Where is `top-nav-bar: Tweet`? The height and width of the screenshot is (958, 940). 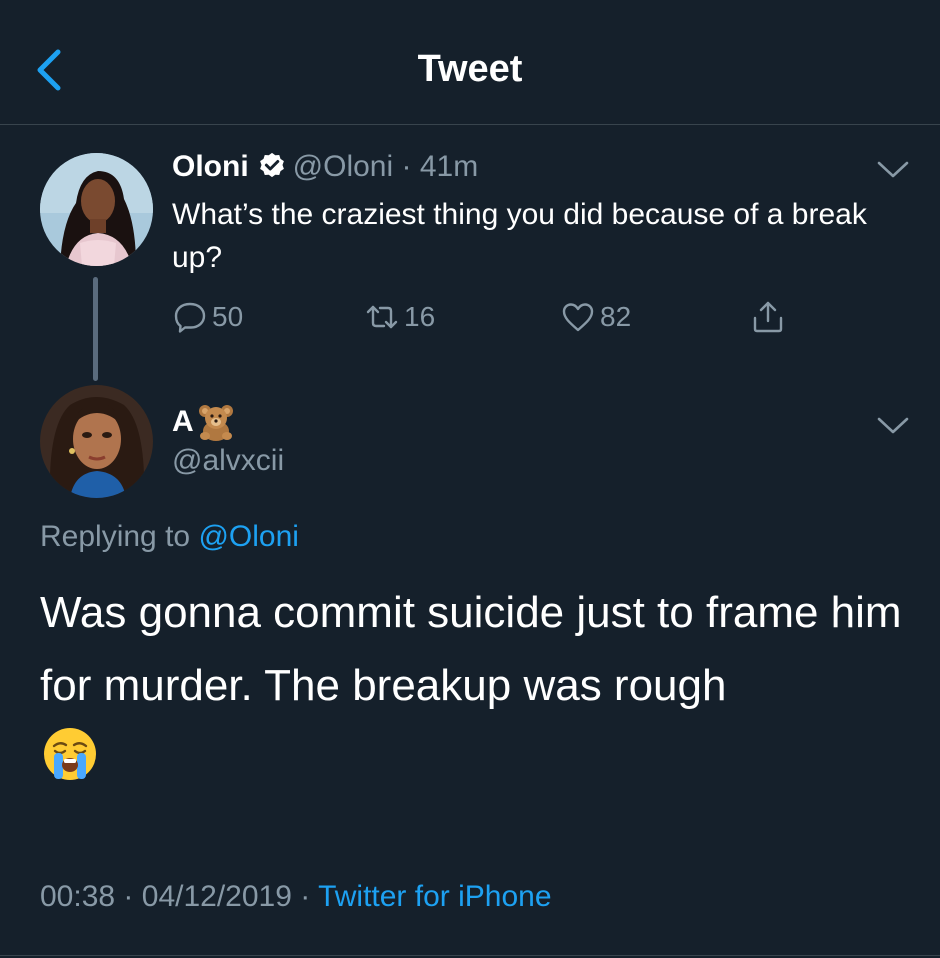
top-nav-bar: Tweet is located at coordinates (470, 62).